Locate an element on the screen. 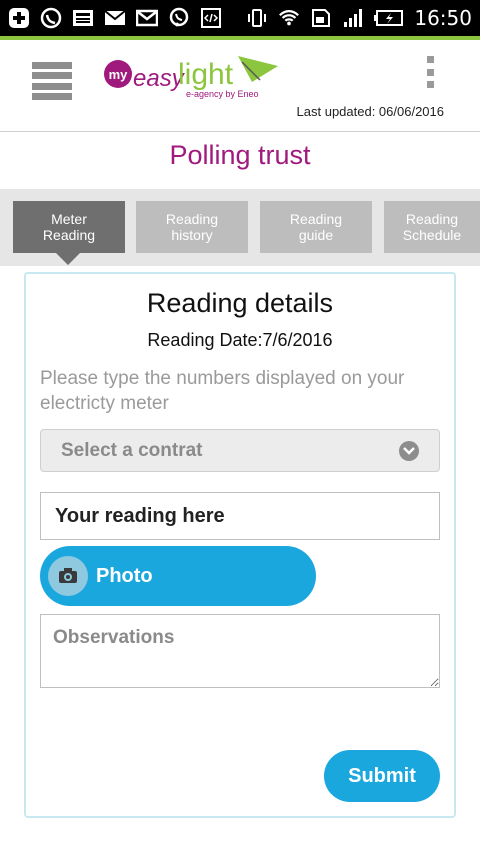  tab-label-line1: Meter is located at coordinates (69, 219).